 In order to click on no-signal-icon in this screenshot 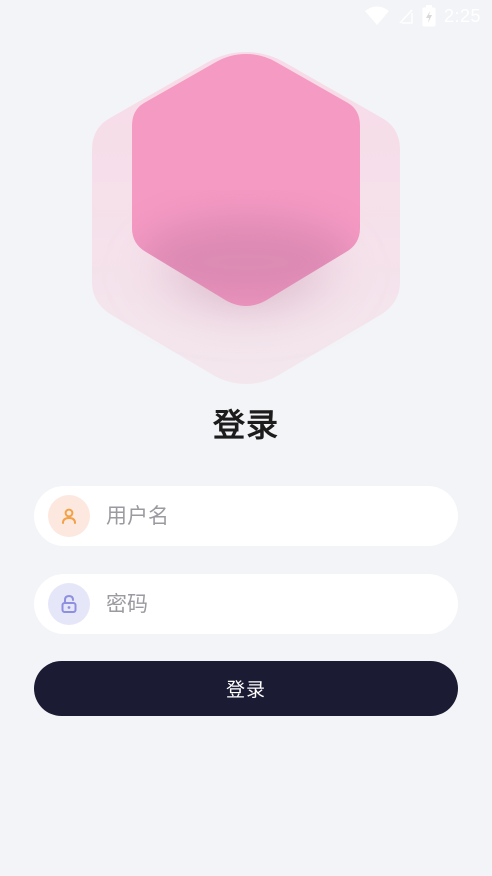, I will do `click(406, 16)`.